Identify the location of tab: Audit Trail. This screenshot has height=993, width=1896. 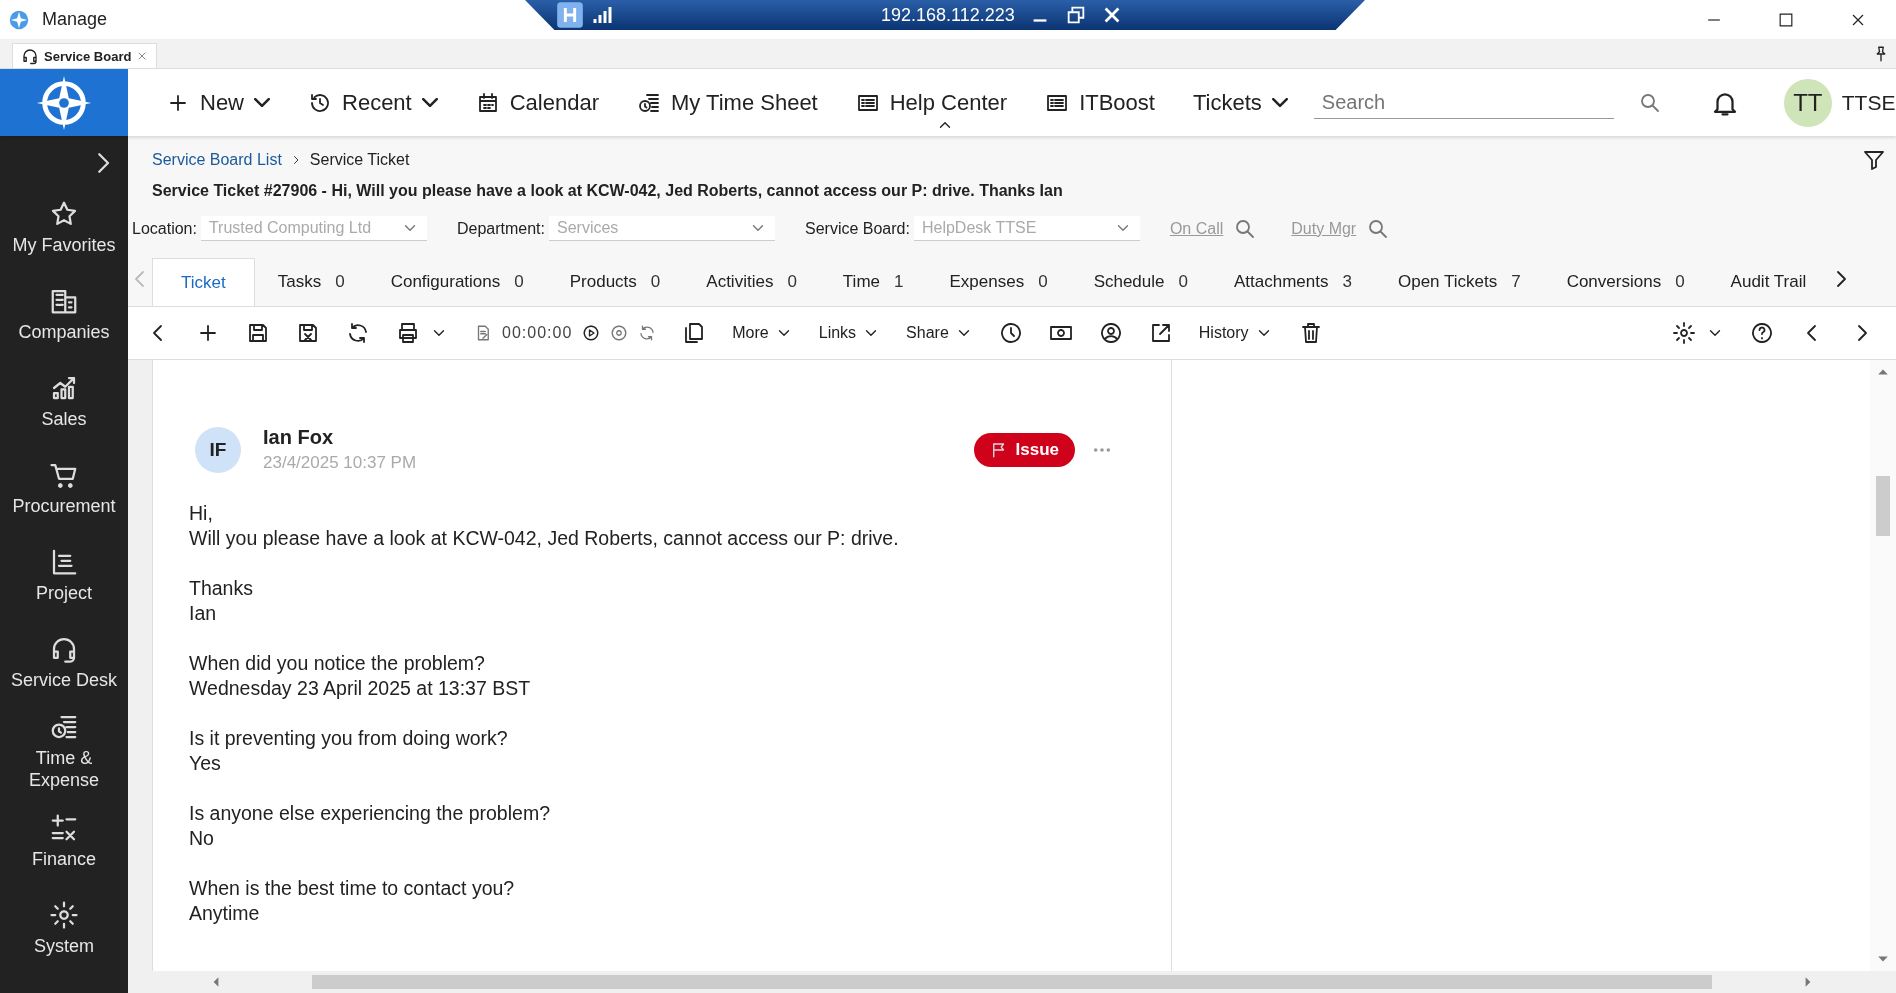
(1768, 282).